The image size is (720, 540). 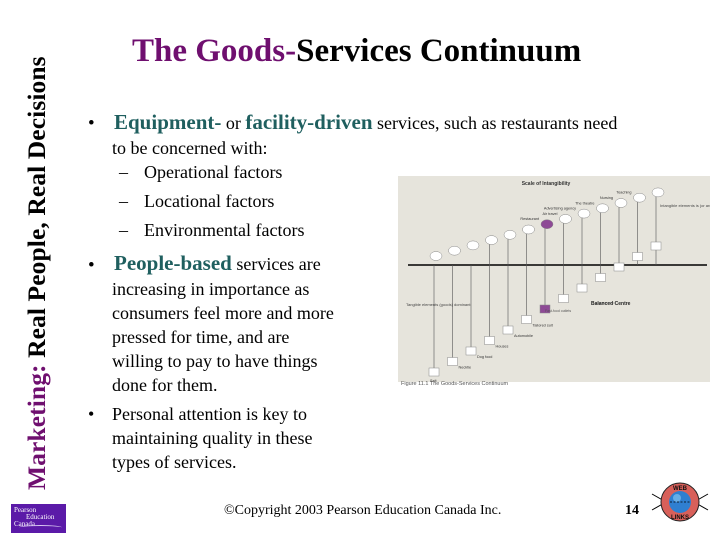 I want to click on tangible-note: Tangible elements (goods) dominant, so click(x=438, y=304).